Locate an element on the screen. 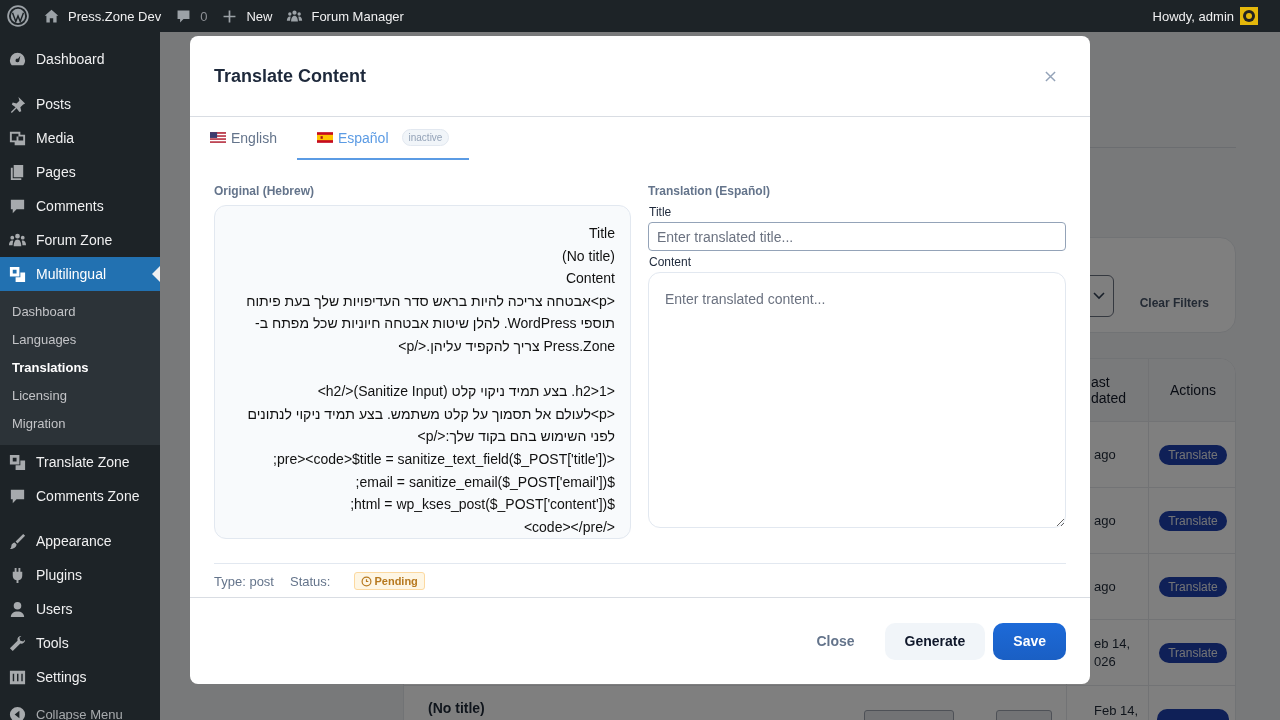 The image size is (1280, 720). field-label: Content is located at coordinates (671, 262).